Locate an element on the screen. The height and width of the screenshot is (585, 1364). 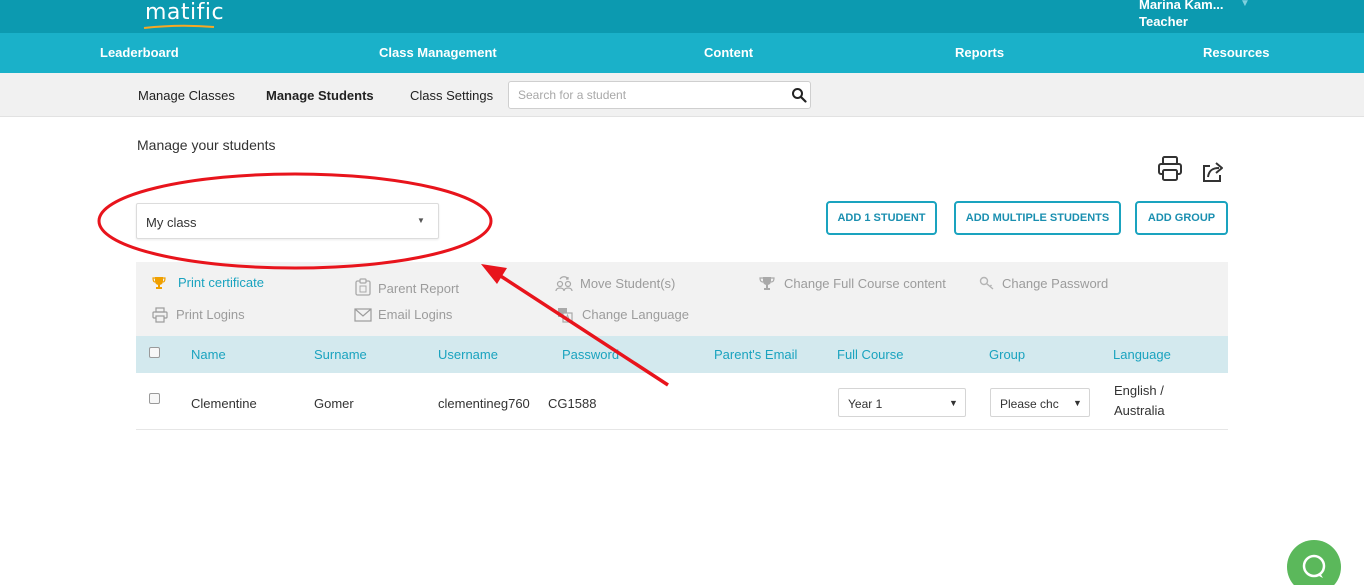
key-icon is located at coordinates (986, 283).